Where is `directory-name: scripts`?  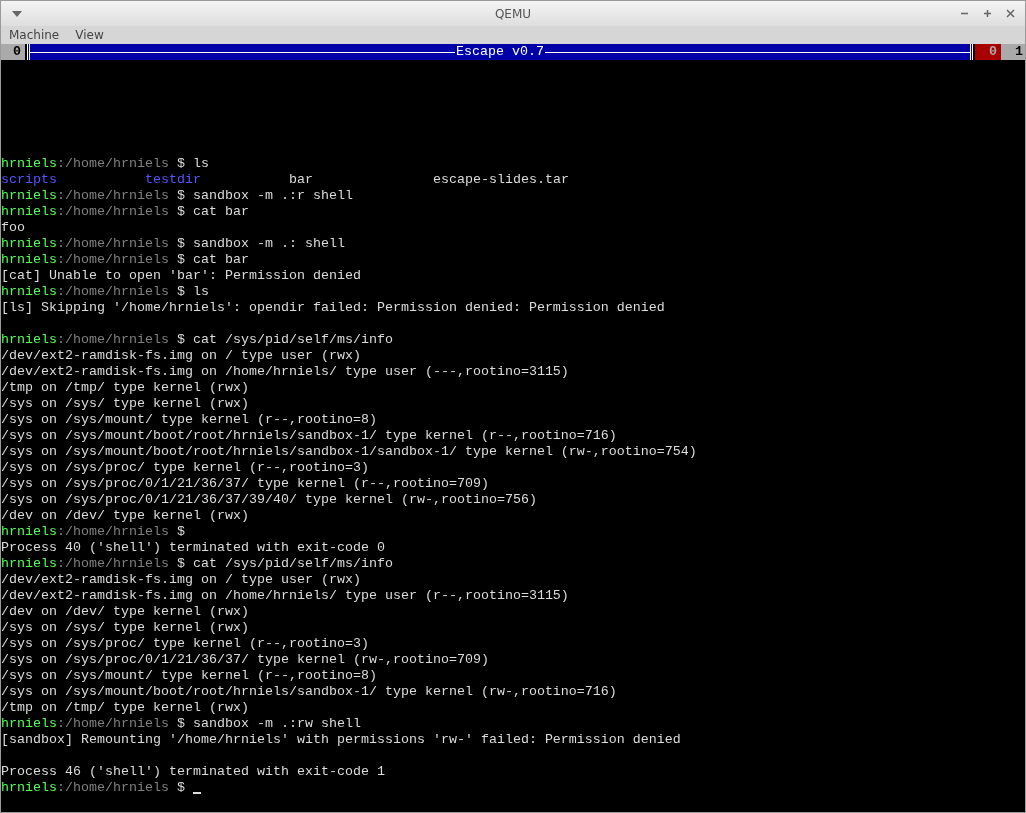
directory-name: scripts is located at coordinates (29, 180).